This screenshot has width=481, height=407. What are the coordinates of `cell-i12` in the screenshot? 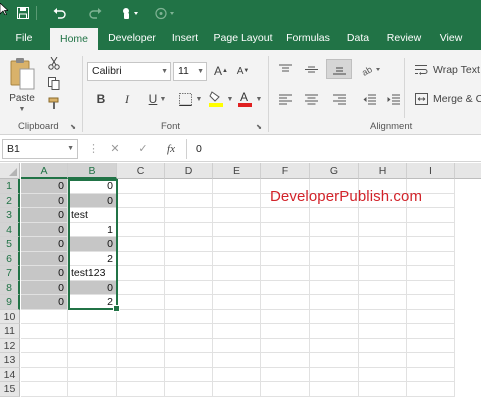 It's located at (431, 345).